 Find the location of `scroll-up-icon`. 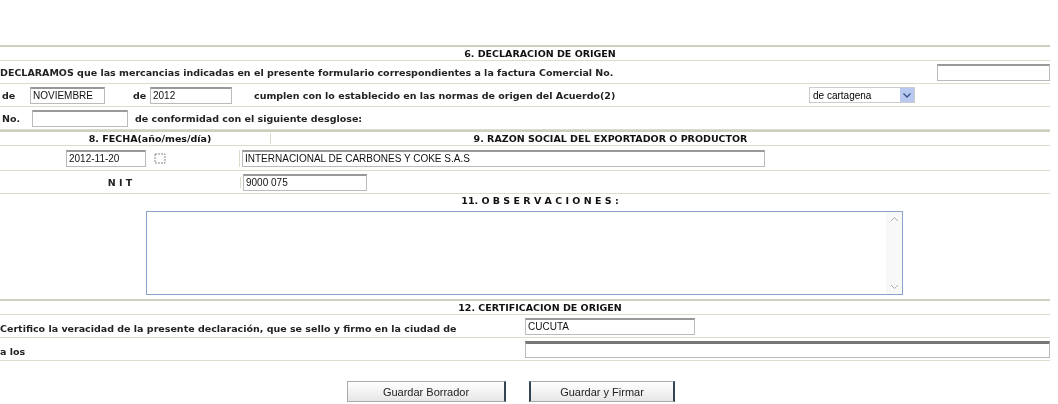

scroll-up-icon is located at coordinates (894, 219).